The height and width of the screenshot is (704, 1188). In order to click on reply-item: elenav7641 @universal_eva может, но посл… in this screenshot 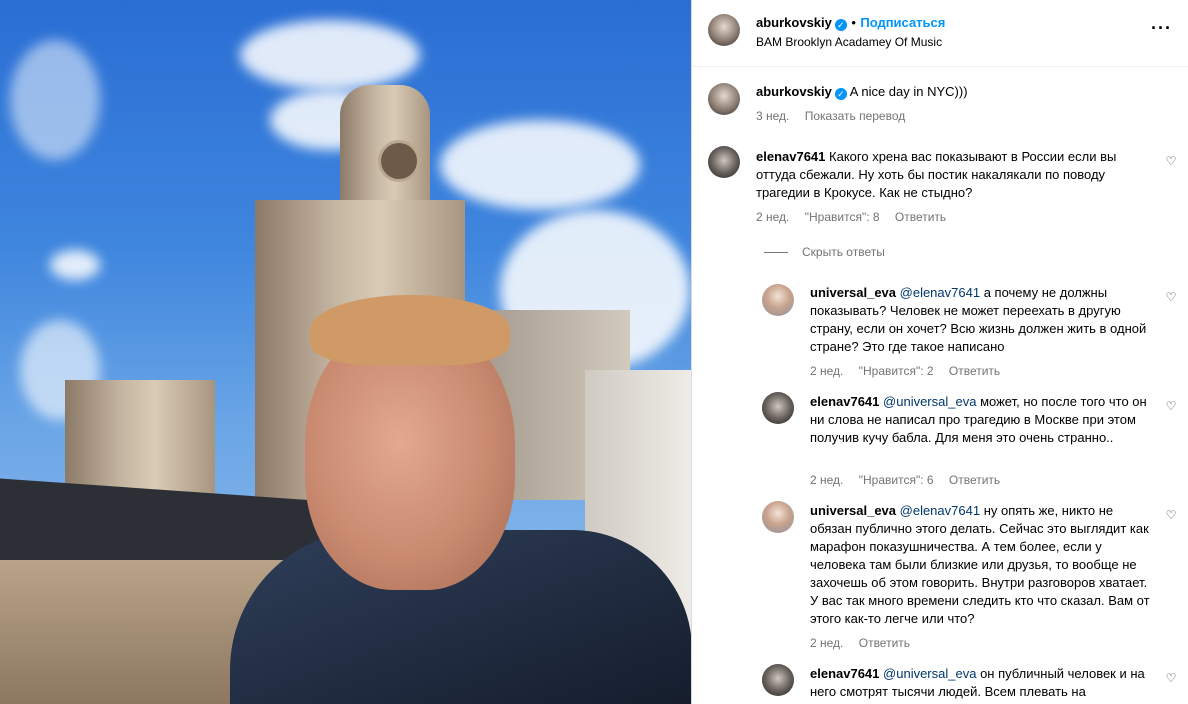, I will do `click(983, 420)`.